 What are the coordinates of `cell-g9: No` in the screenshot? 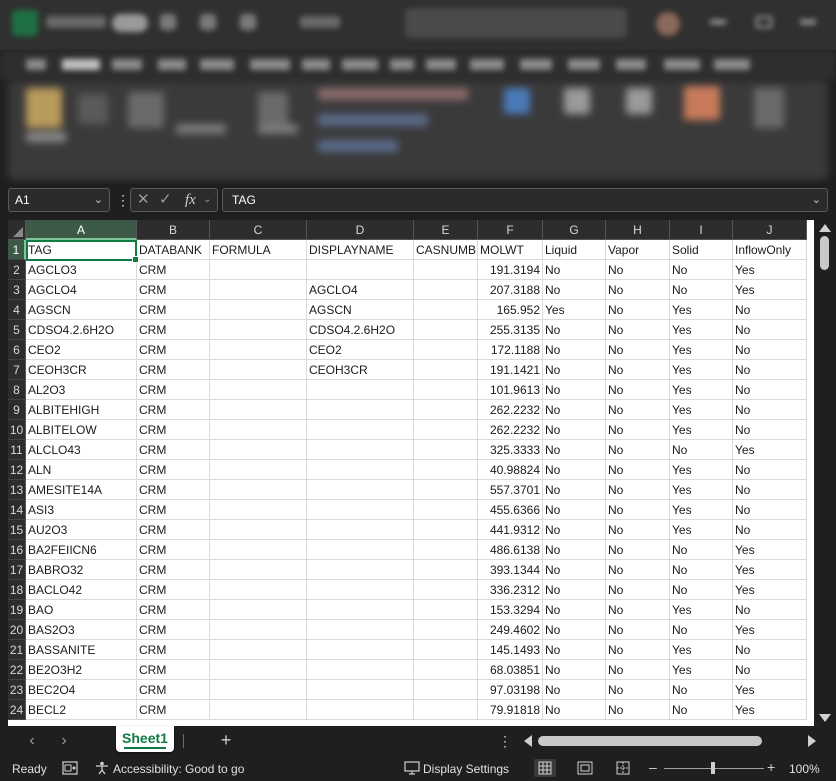 It's located at (574, 410).